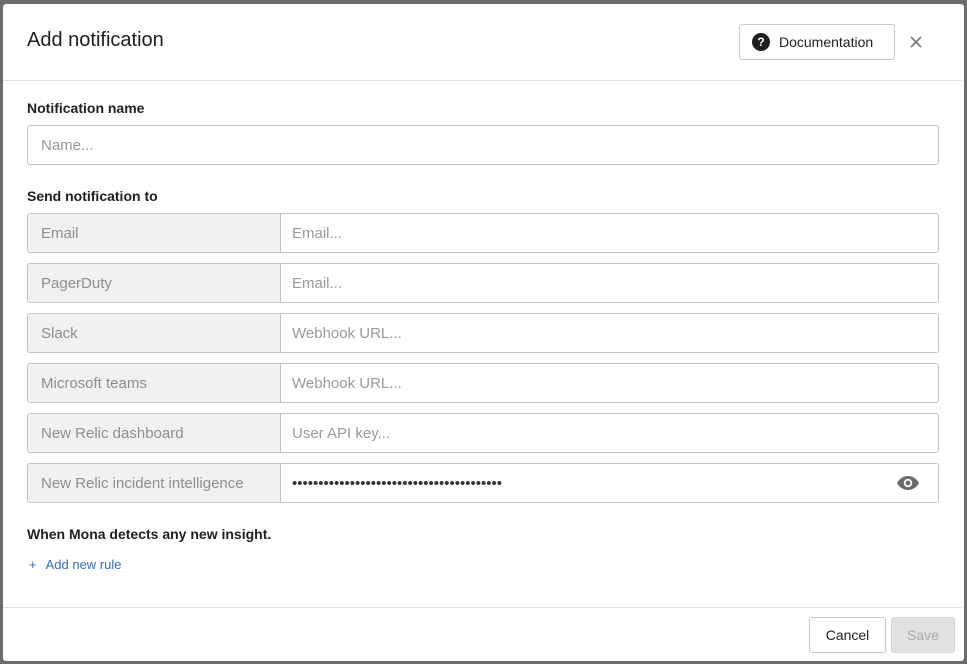 The image size is (967, 664). Describe the element at coordinates (83, 564) in the screenshot. I see `add-new-rule-label: Add new rule` at that location.